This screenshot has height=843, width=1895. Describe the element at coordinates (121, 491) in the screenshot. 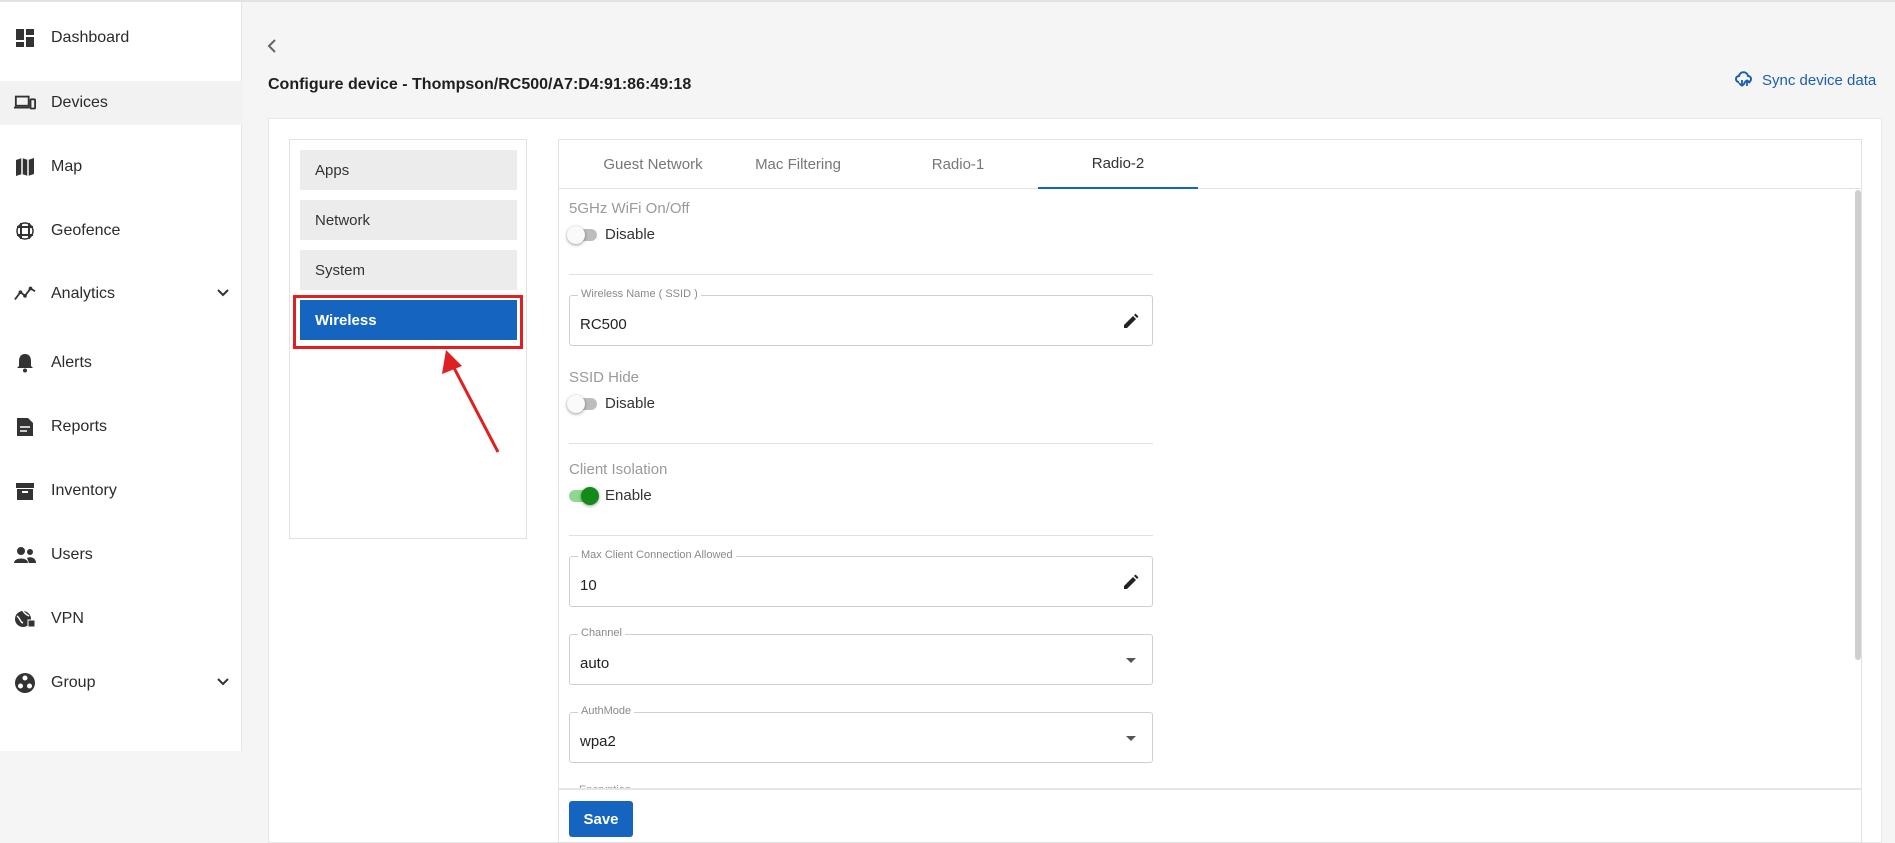

I see `sidebar-item-inventory: Inventory` at that location.